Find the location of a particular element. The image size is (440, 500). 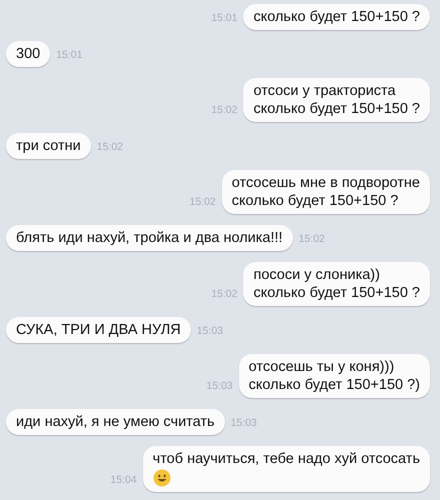

message-text: отсосешь ты у коня))) is located at coordinates (322, 367).